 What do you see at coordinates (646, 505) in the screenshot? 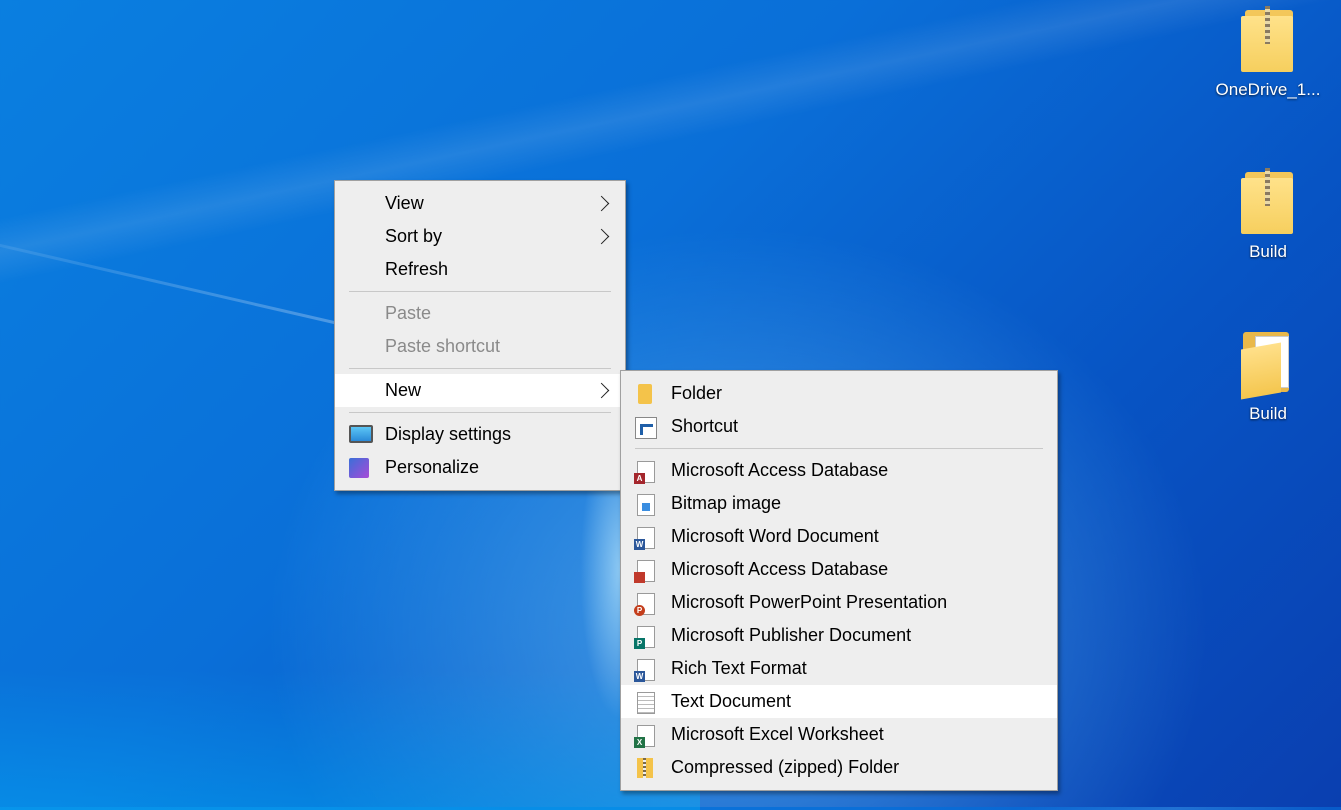
I see `bitmap-icon` at bounding box center [646, 505].